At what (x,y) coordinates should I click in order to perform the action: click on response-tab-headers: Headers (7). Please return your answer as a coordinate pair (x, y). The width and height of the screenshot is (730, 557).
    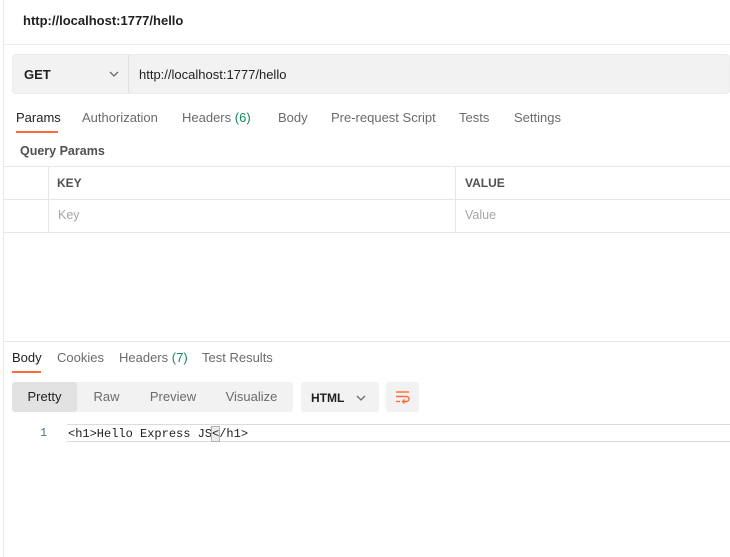
    Looking at the image, I should click on (153, 357).